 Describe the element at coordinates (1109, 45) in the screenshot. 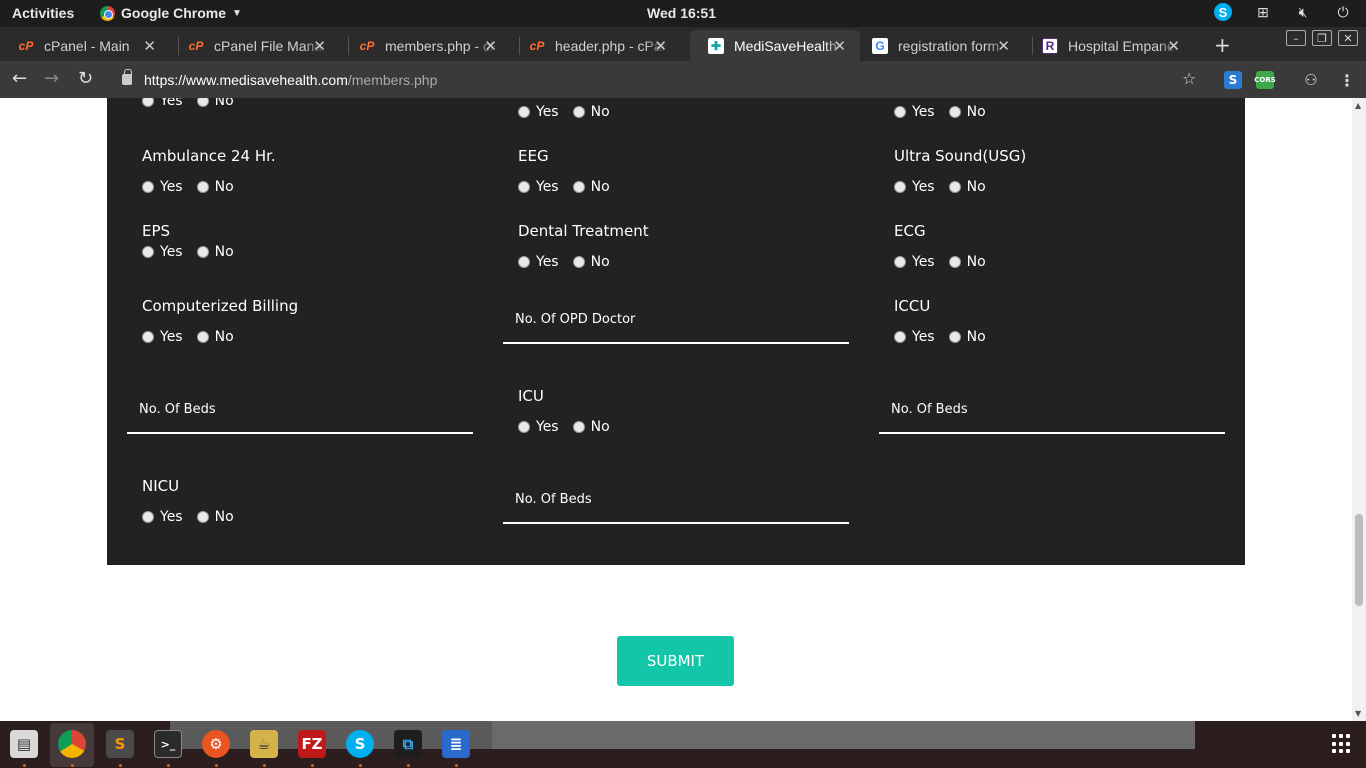

I see `tab-hospital-empanelment: R Hospital Empanelment ✕` at that location.